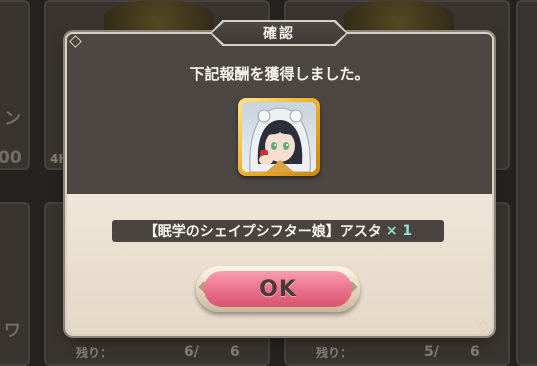  What do you see at coordinates (399, 231) in the screenshot?
I see `reward-quantity: × 1` at bounding box center [399, 231].